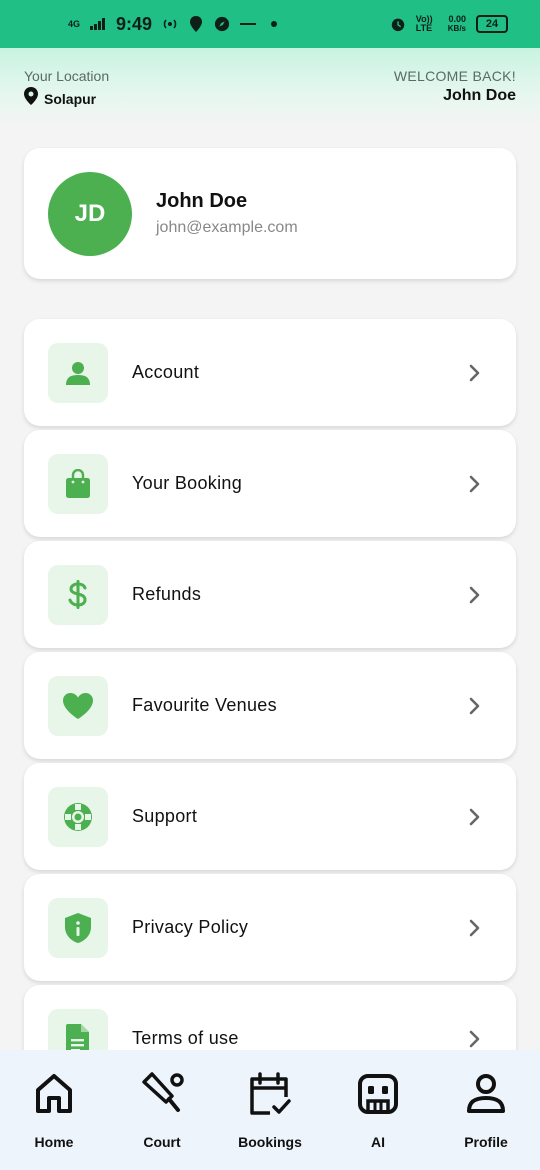 This screenshot has height=1170, width=540. Describe the element at coordinates (202, 201) in the screenshot. I see `profile-name: John Doe` at that location.